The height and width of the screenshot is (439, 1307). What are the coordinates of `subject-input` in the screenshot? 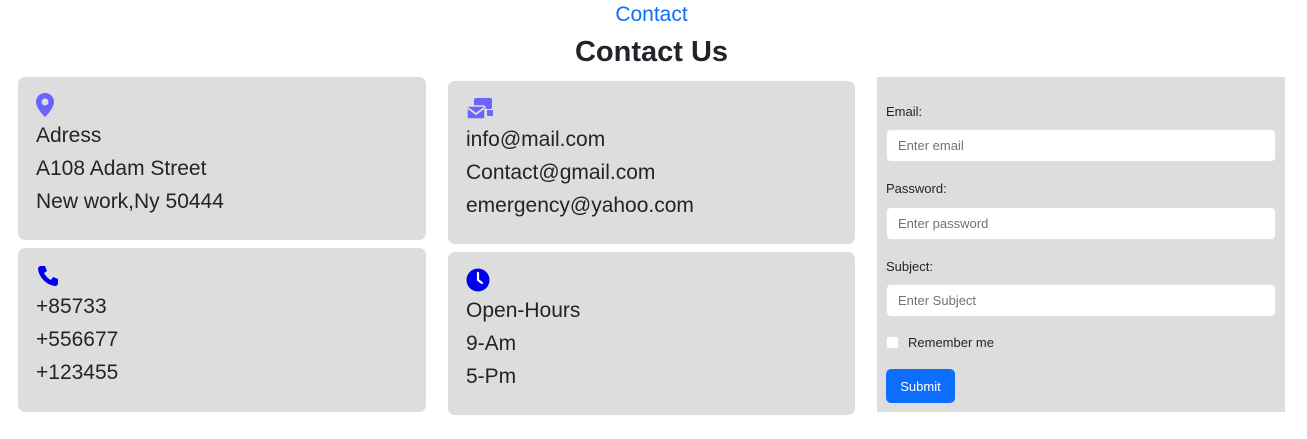 It's located at (1081, 300).